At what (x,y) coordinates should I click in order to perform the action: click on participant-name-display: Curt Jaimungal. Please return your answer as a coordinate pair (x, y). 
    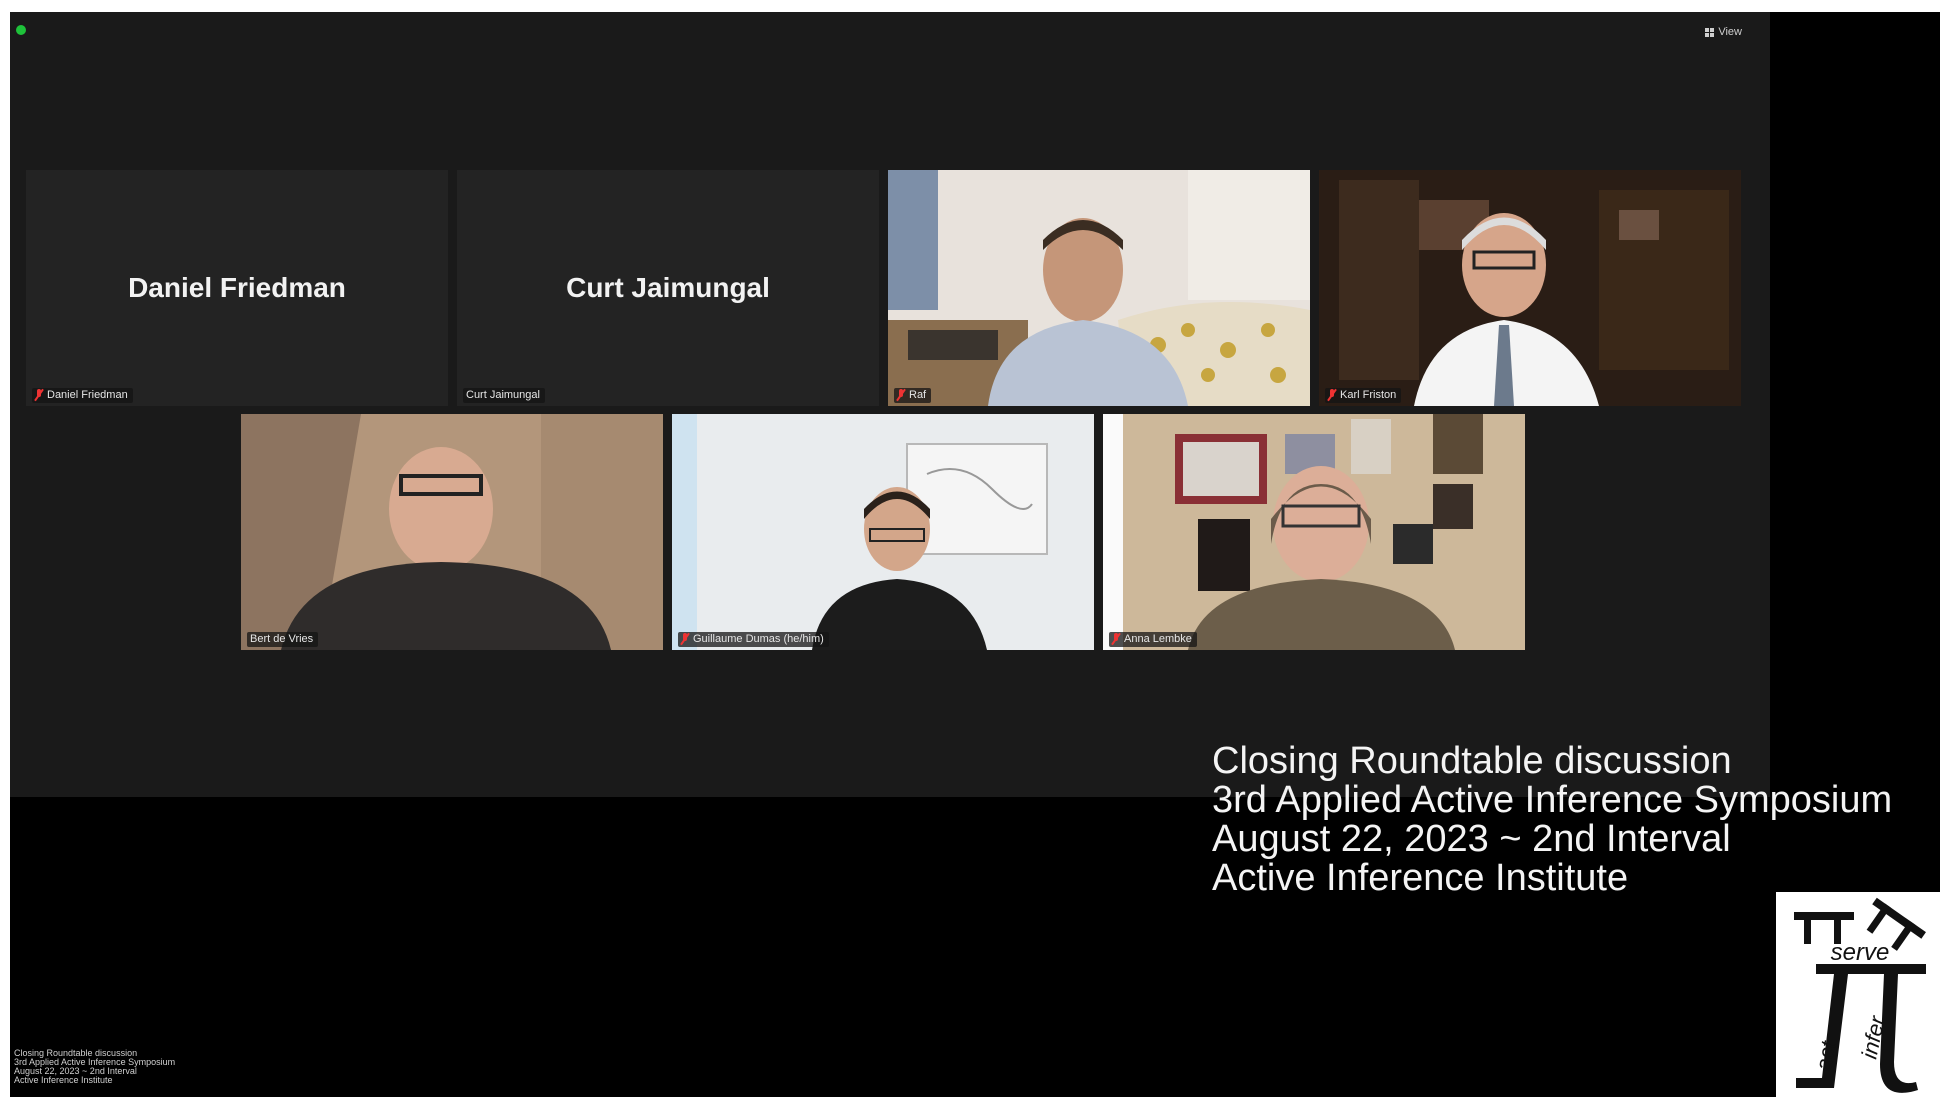
    Looking at the image, I should click on (668, 287).